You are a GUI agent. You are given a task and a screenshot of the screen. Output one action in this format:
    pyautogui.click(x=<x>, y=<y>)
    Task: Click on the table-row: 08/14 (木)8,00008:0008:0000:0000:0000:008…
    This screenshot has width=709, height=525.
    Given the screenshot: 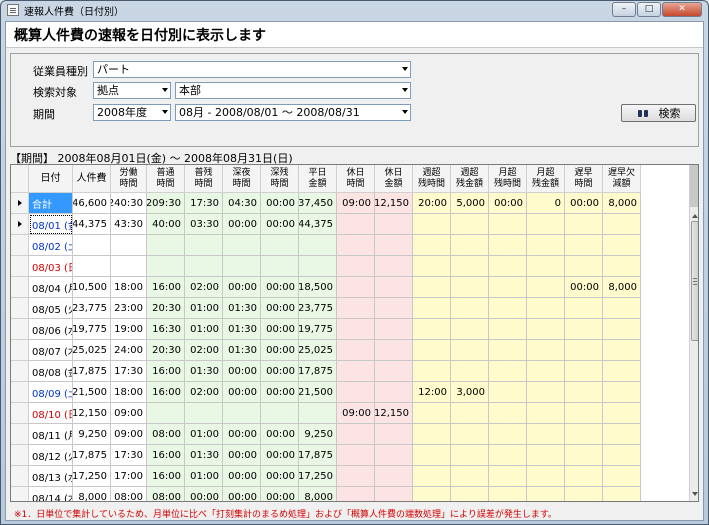 What is the action you would take?
    pyautogui.click(x=350, y=494)
    